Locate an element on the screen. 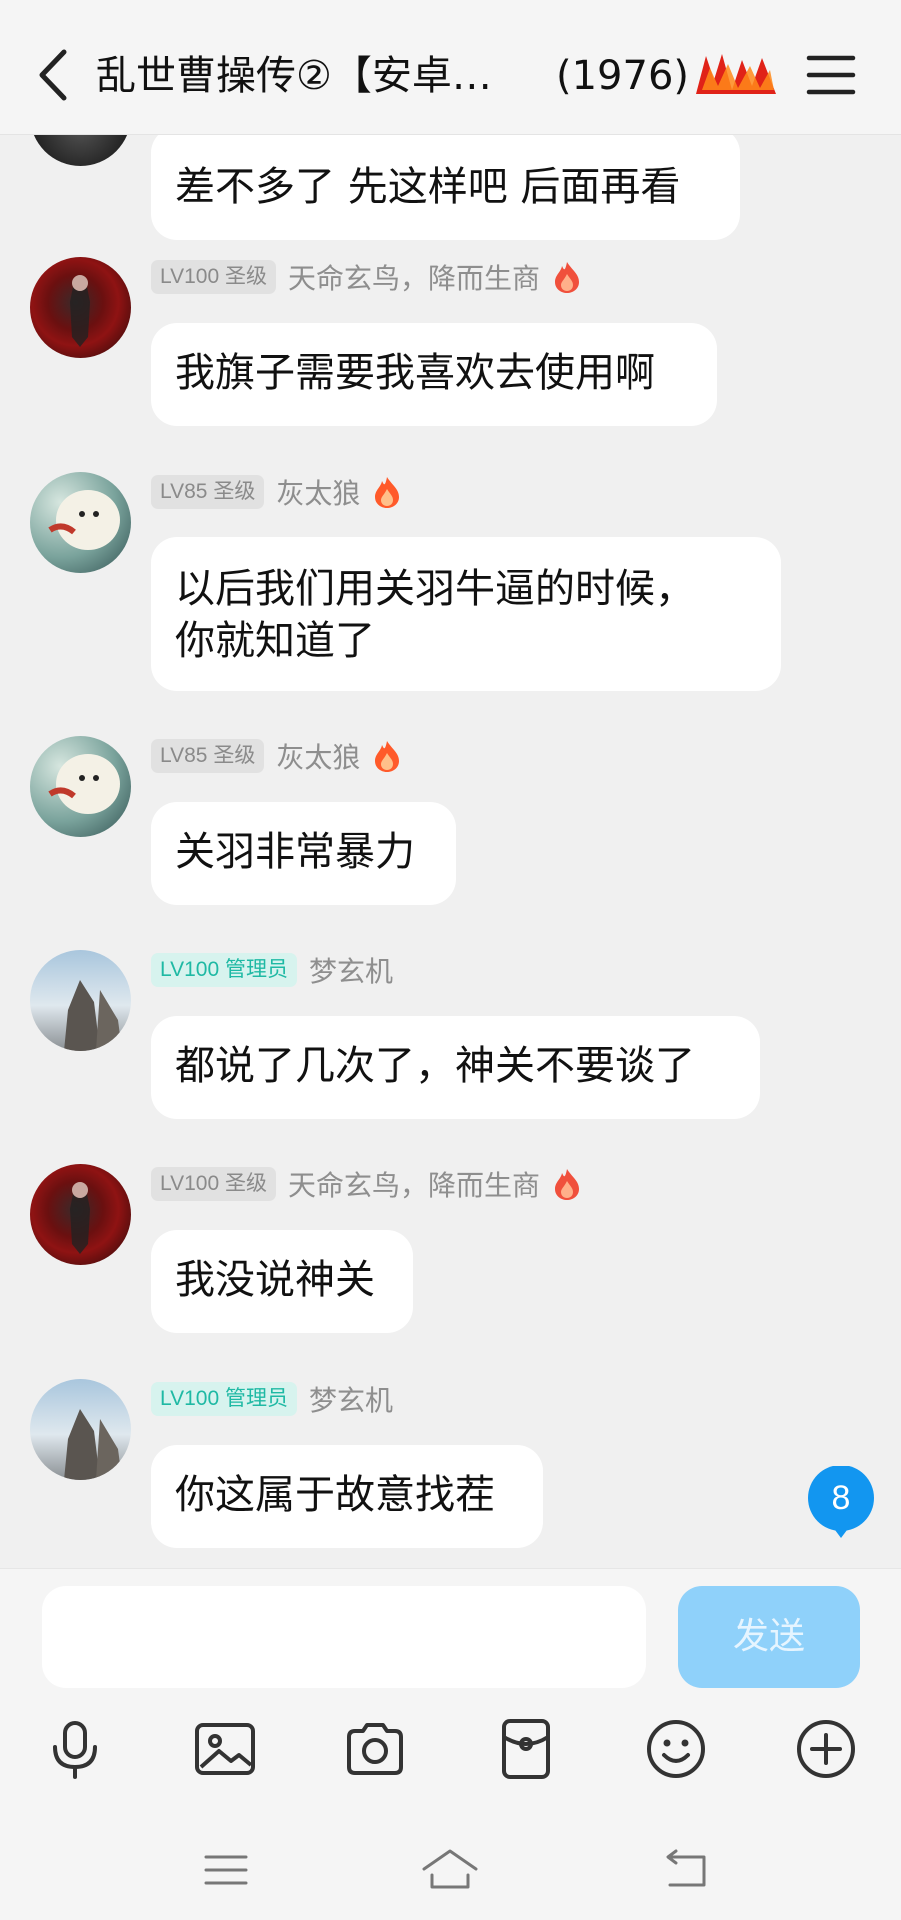 The image size is (901, 1920). chat-header: 乱世曹操传②【安卓… (1976) is located at coordinates (450, 67).